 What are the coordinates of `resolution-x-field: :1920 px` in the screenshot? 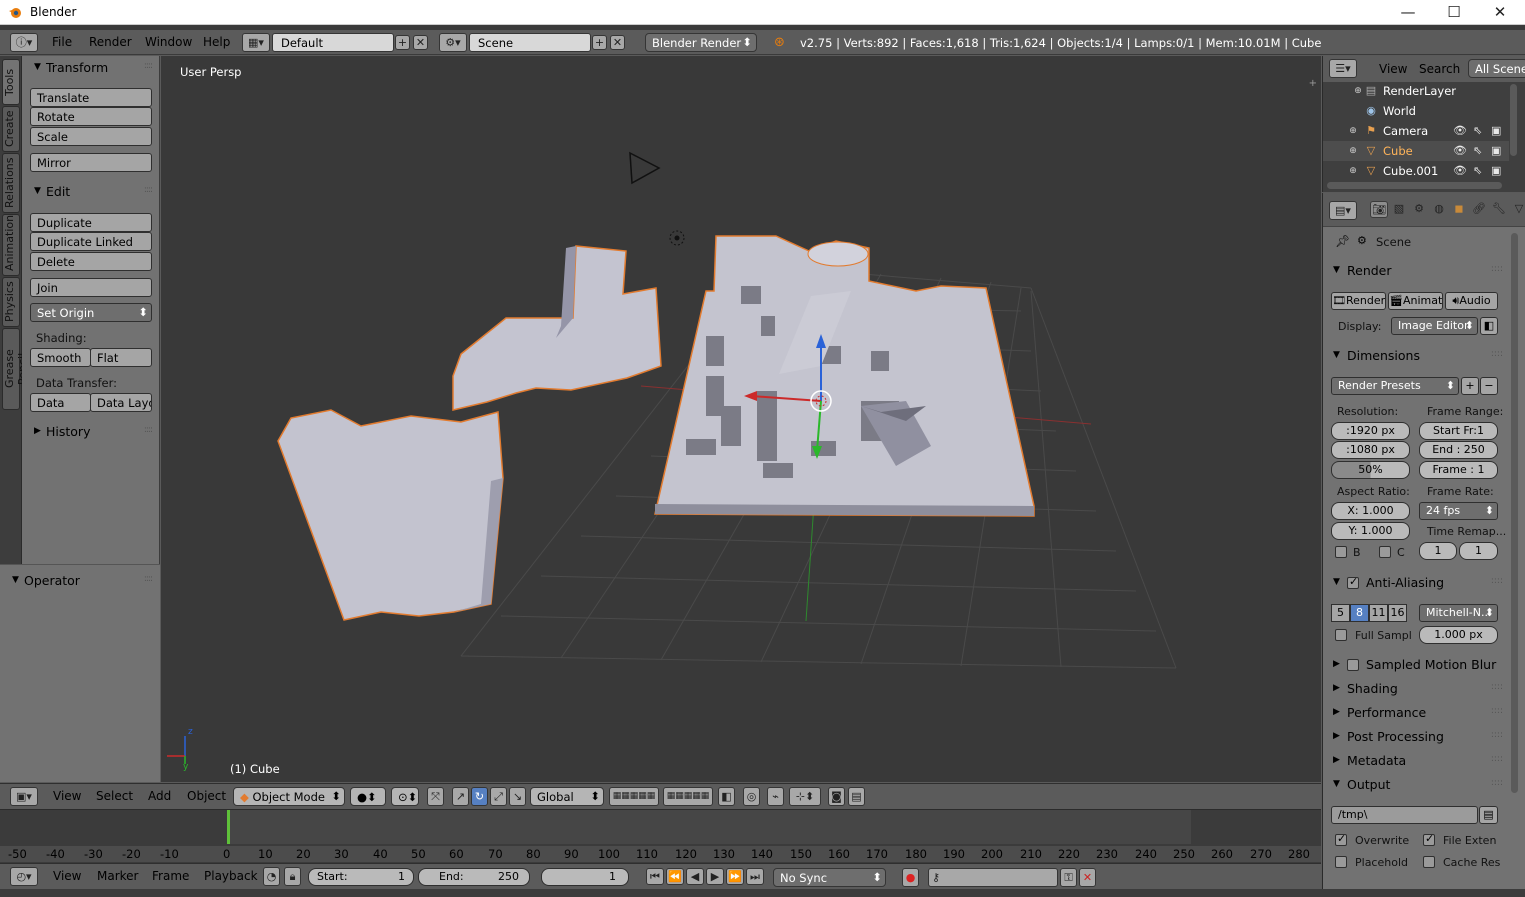 It's located at (1370, 431).